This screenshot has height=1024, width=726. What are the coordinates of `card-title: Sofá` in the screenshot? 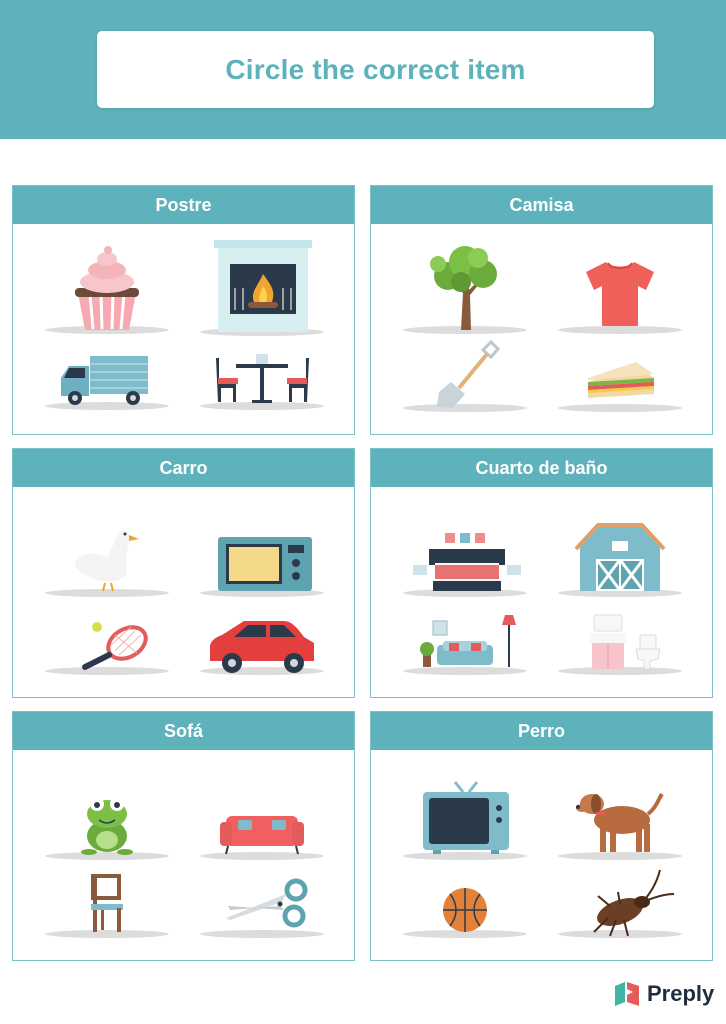 It's located at (183, 730).